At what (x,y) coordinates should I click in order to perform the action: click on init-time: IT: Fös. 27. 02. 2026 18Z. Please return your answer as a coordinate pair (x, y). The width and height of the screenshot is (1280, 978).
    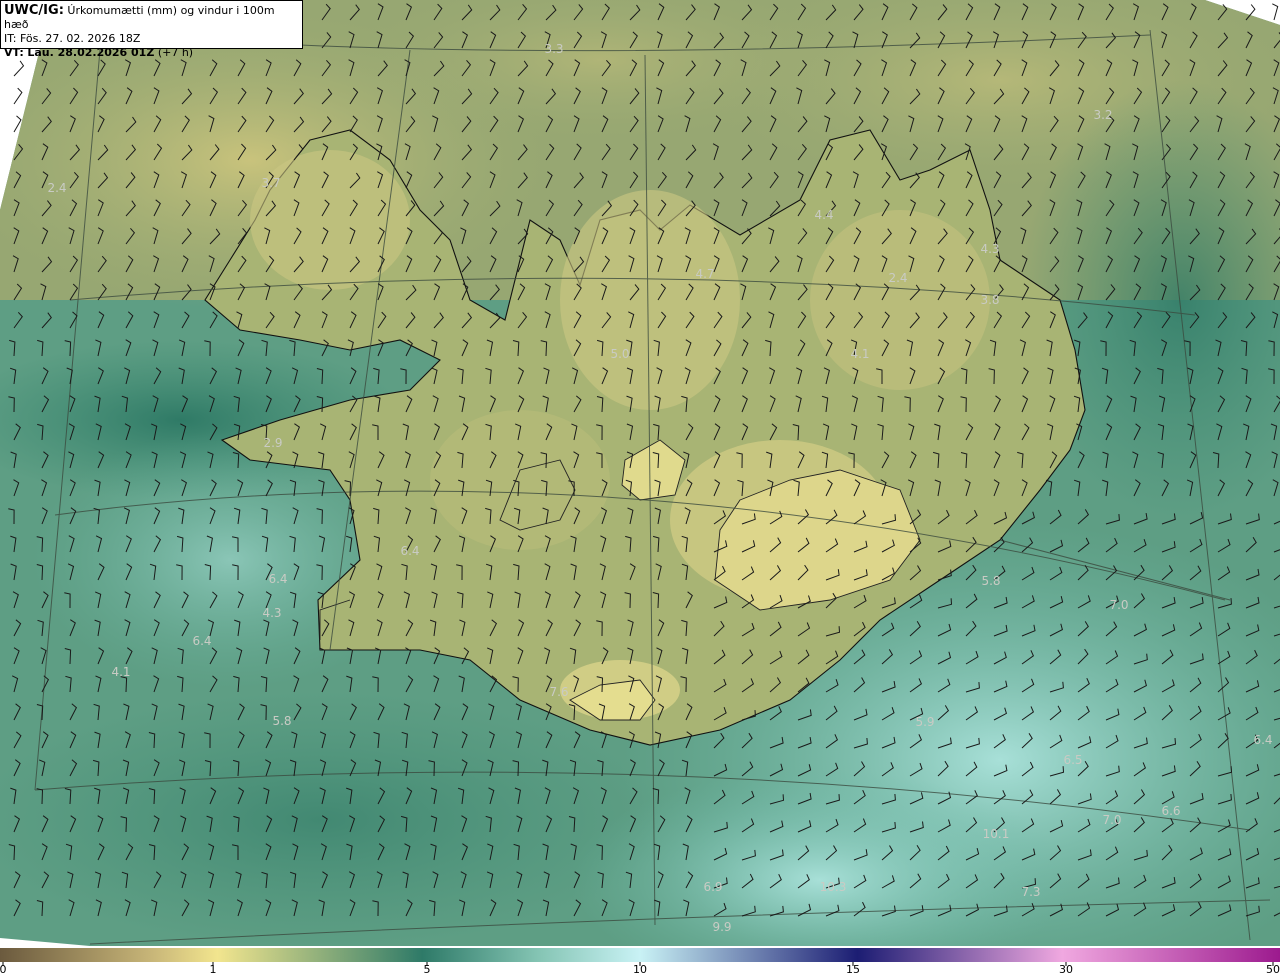
    Looking at the image, I should click on (72, 38).